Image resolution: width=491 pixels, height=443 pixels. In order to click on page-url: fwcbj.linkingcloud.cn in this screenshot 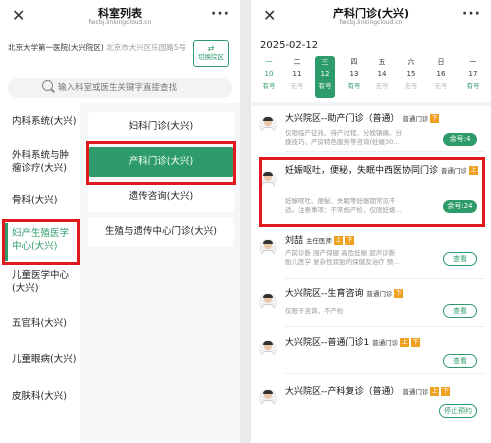, I will do `click(120, 22)`.